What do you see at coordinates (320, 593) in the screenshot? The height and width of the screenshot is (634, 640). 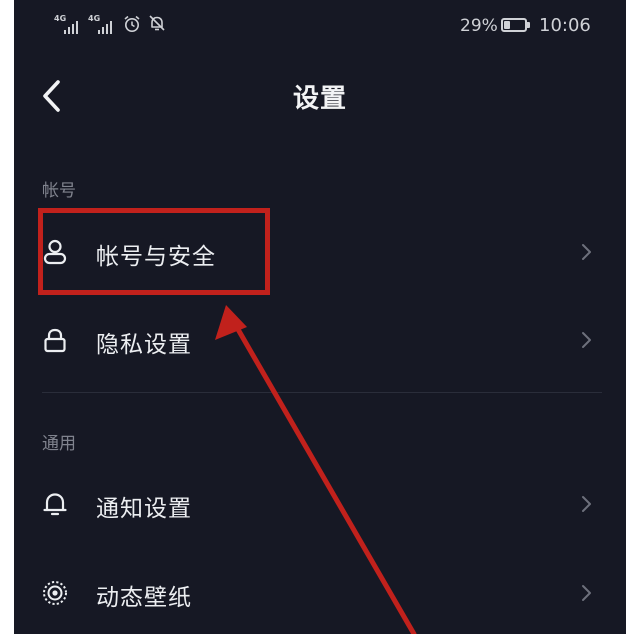 I see `live-wallpaper-item: 动态壁纸` at bounding box center [320, 593].